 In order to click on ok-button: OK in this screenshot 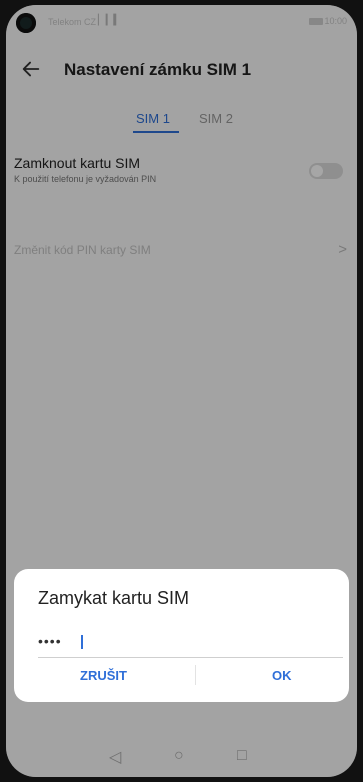, I will do `click(282, 675)`.